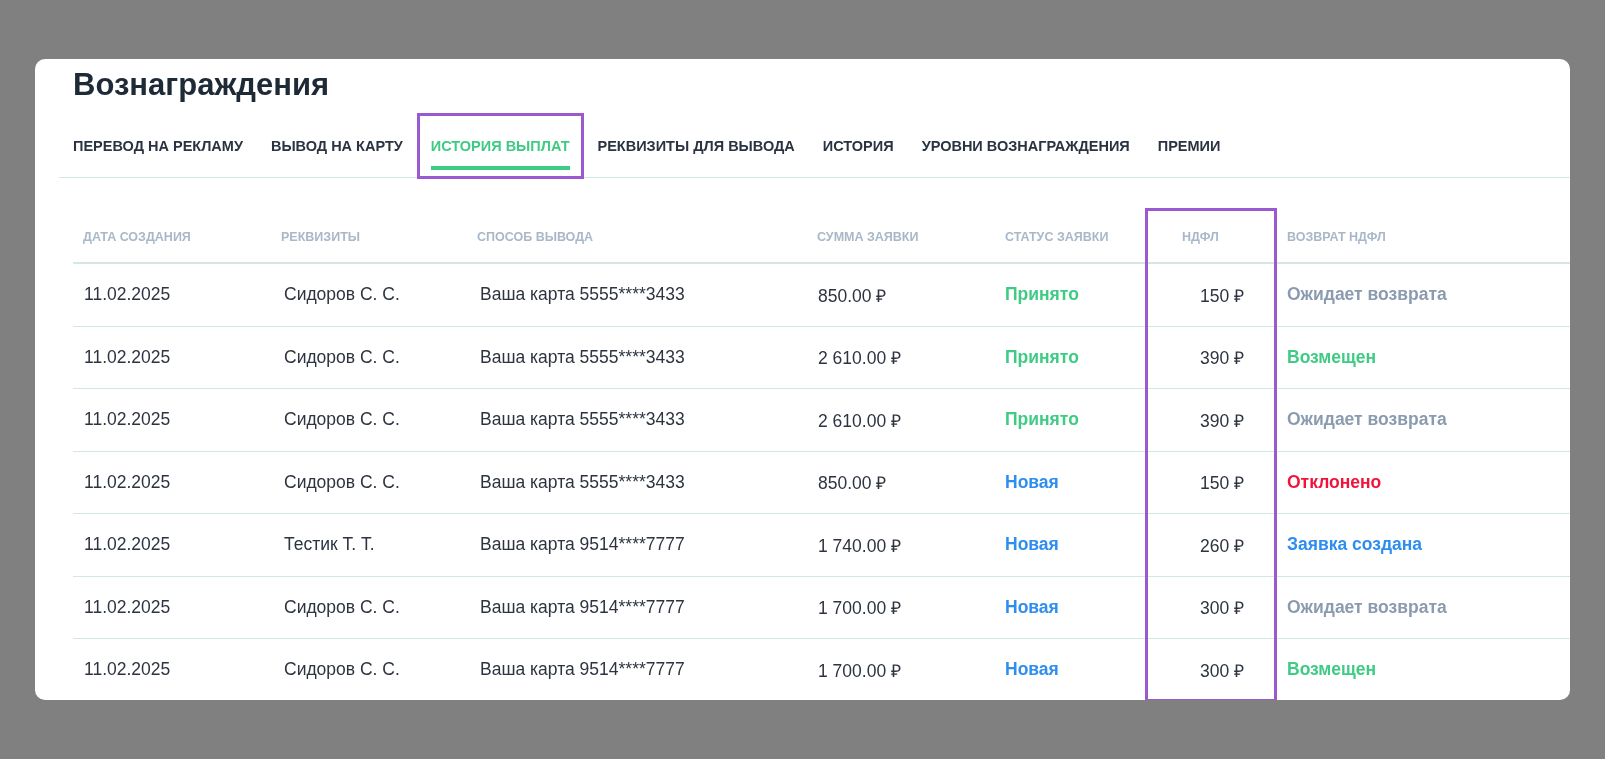  Describe the element at coordinates (1224, 221) in the screenshot. I see `column-header: НДФЛ` at that location.